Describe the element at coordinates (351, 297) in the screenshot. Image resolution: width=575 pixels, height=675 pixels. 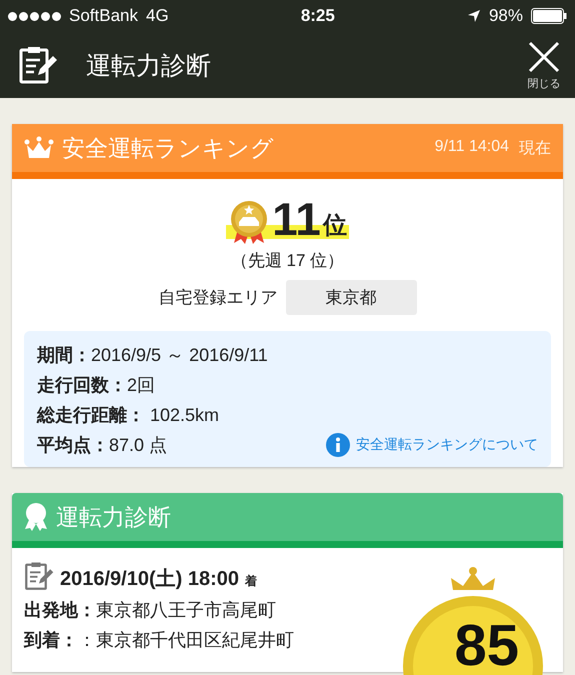
I see `area-value: 東京都` at that location.